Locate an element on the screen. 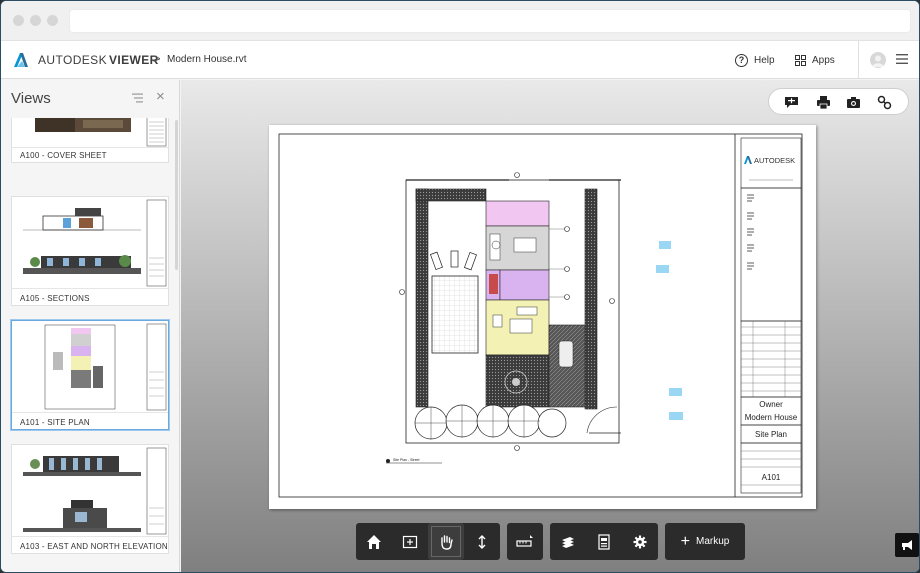  home-icon is located at coordinates (374, 541).